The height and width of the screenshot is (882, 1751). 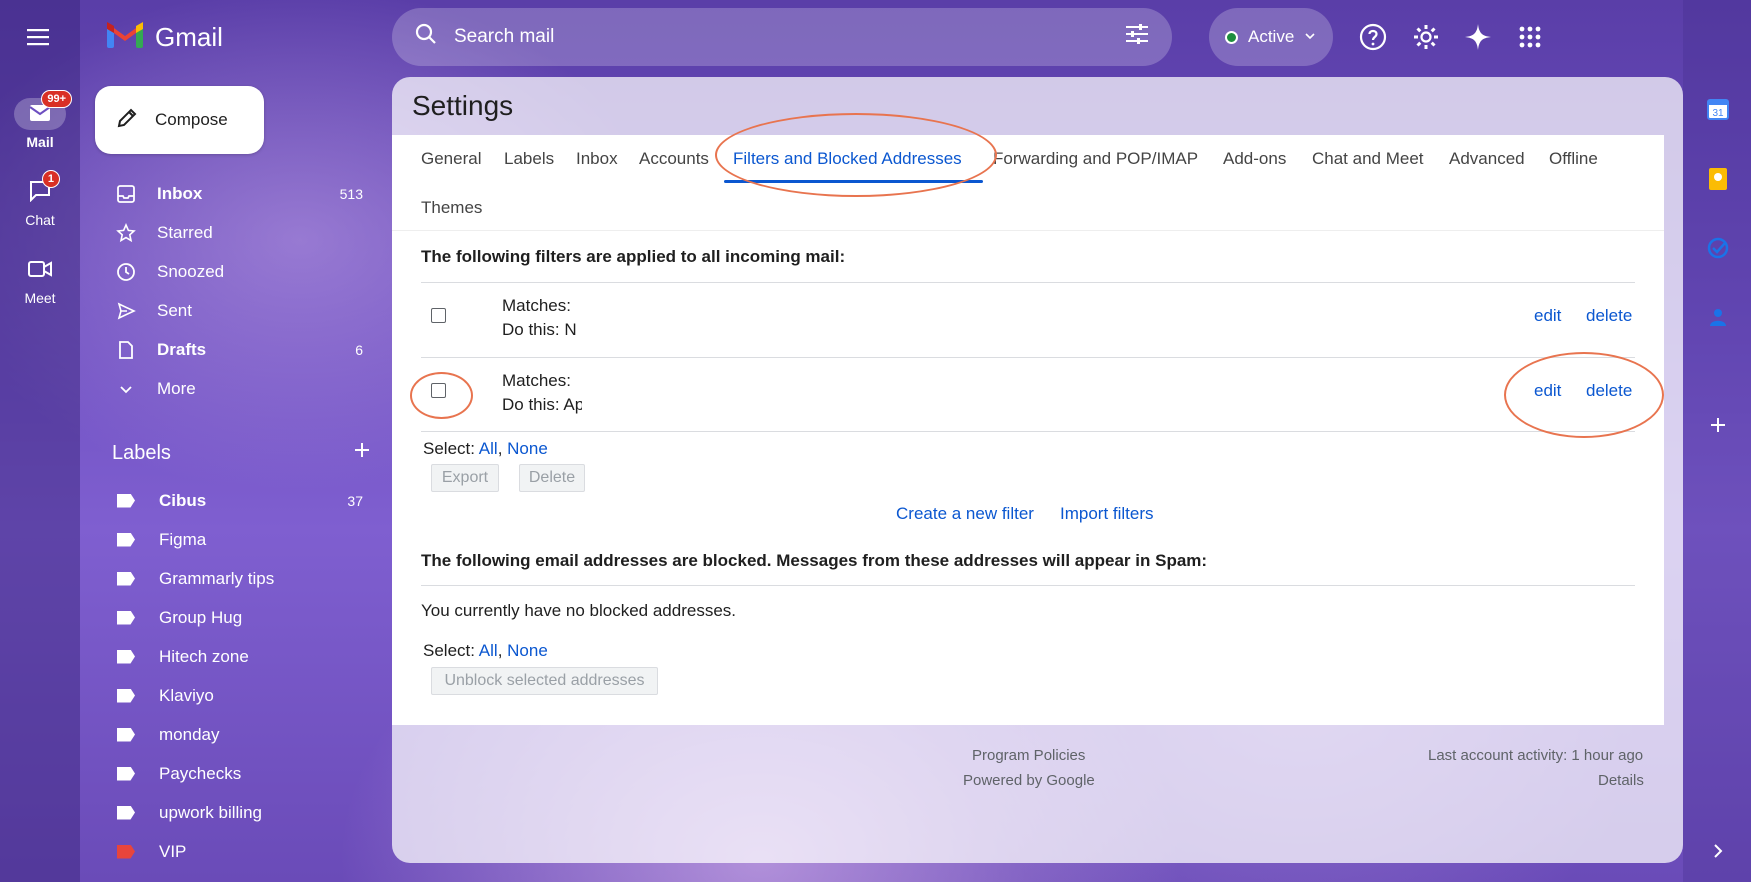 I want to click on tab-offline: Offline, so click(x=1573, y=159).